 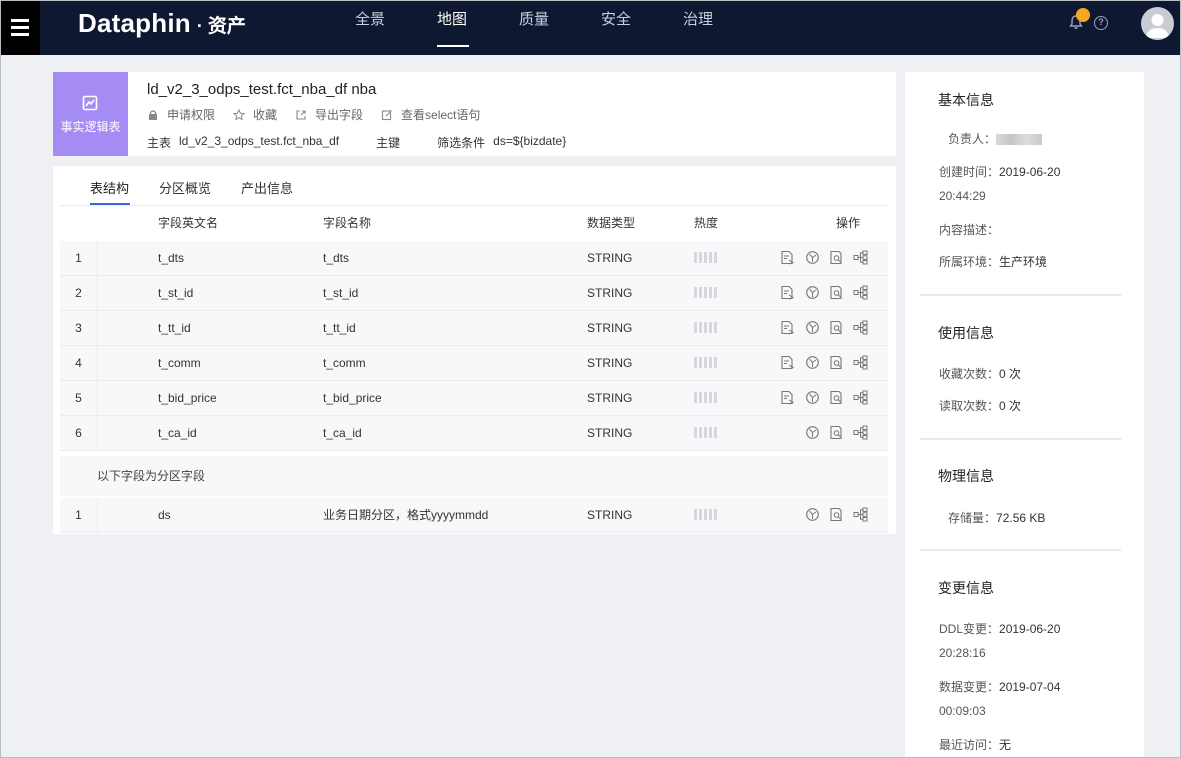 What do you see at coordinates (430, 114) in the screenshot?
I see `view-select-button: 查看select语句` at bounding box center [430, 114].